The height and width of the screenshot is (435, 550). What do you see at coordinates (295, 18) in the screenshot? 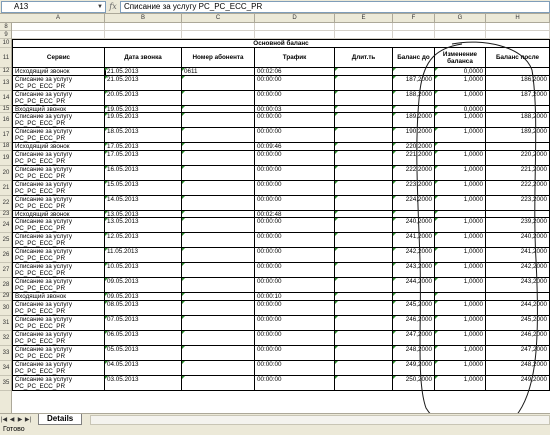
I see `column-header-d: D` at bounding box center [295, 18].